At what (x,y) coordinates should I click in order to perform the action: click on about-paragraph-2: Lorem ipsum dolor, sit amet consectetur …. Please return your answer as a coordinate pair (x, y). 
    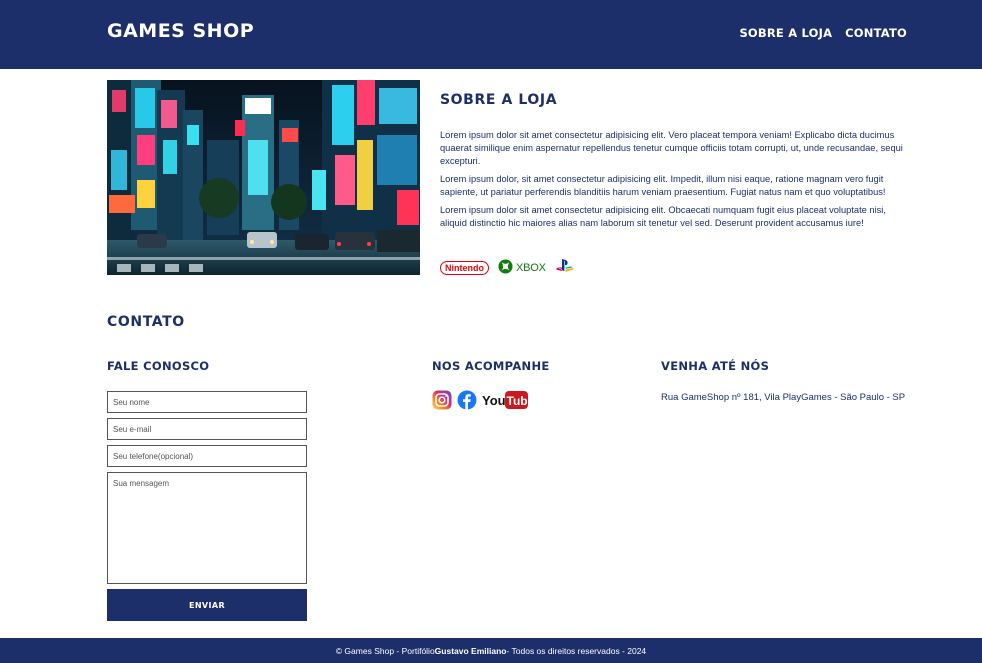
    Looking at the image, I should click on (663, 185).